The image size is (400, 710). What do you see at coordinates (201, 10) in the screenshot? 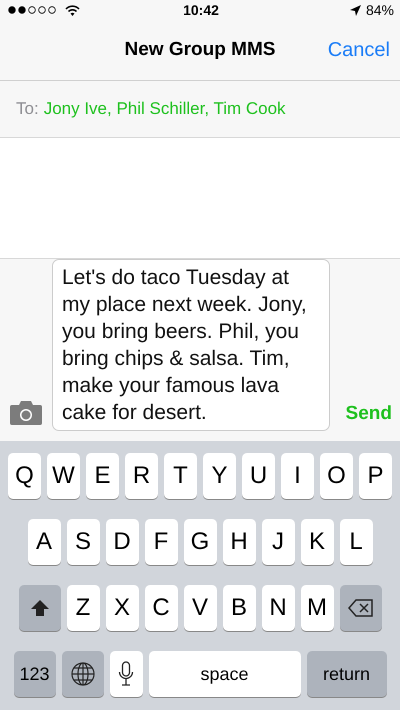
I see `status-time: 10:42` at bounding box center [201, 10].